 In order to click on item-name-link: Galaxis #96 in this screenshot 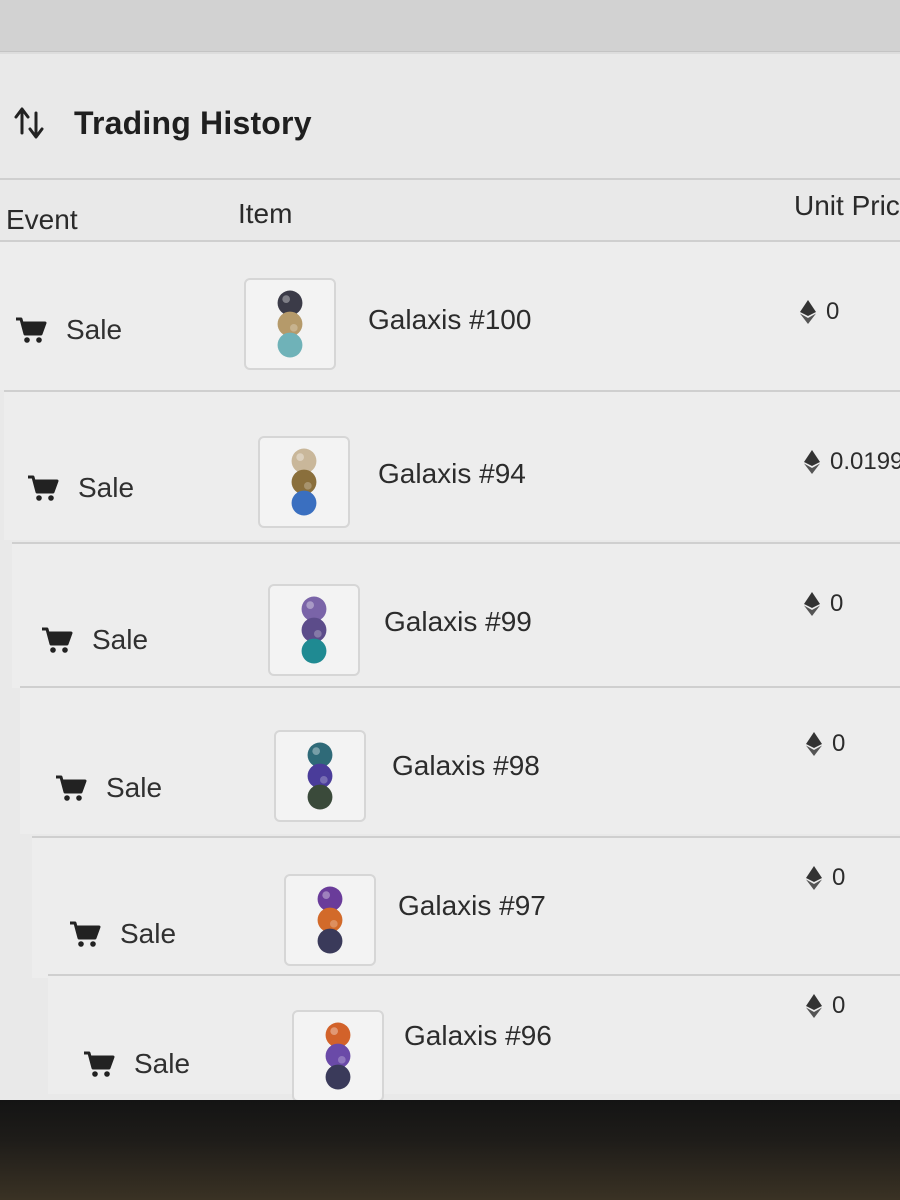, I will do `click(478, 1036)`.